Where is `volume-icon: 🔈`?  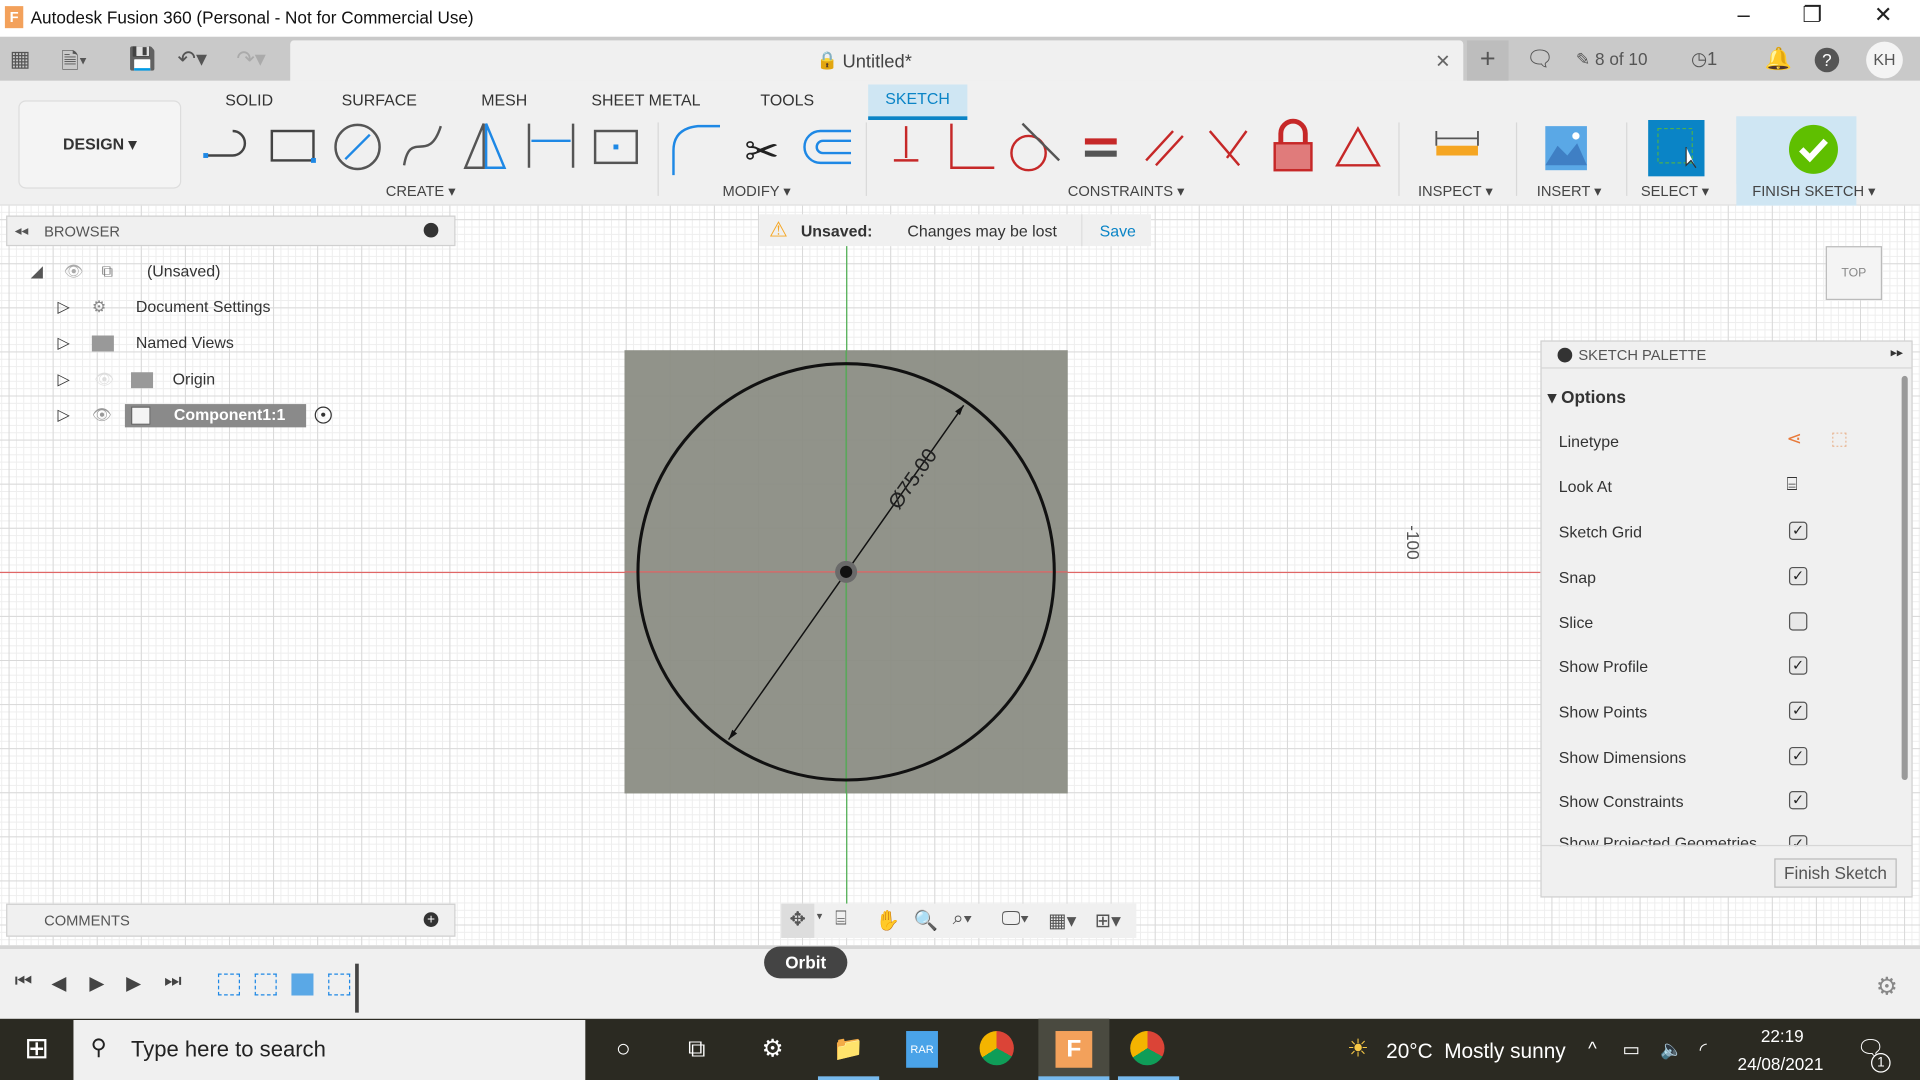
volume-icon: 🔈 is located at coordinates (1671, 1049).